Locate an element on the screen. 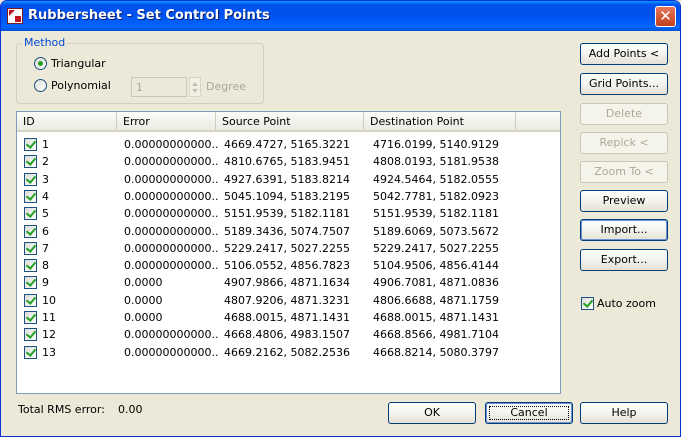 This screenshot has width=681, height=437. row-destination-point: 5104.9506, 4856.4144 is located at coordinates (436, 266).